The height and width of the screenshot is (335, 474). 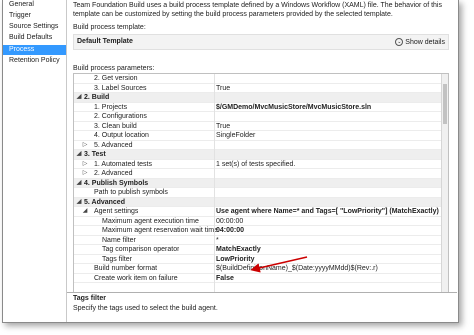 What do you see at coordinates (131, 192) in the screenshot?
I see `param-name: Path to publish symbols` at bounding box center [131, 192].